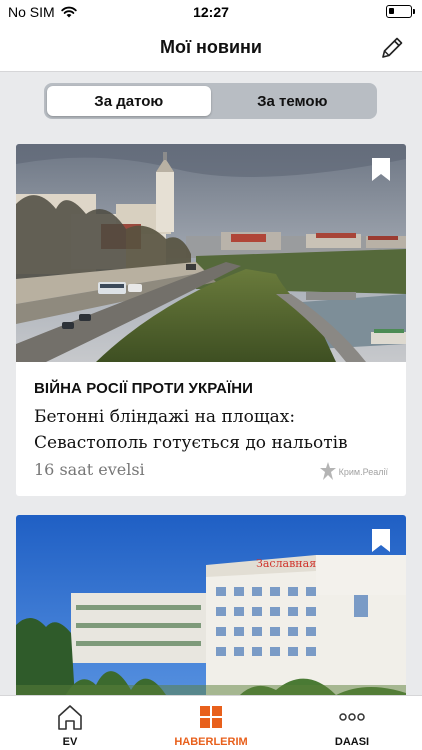  What do you see at coordinates (352, 723) in the screenshot?
I see `tab-daasi: DAASI` at bounding box center [352, 723].